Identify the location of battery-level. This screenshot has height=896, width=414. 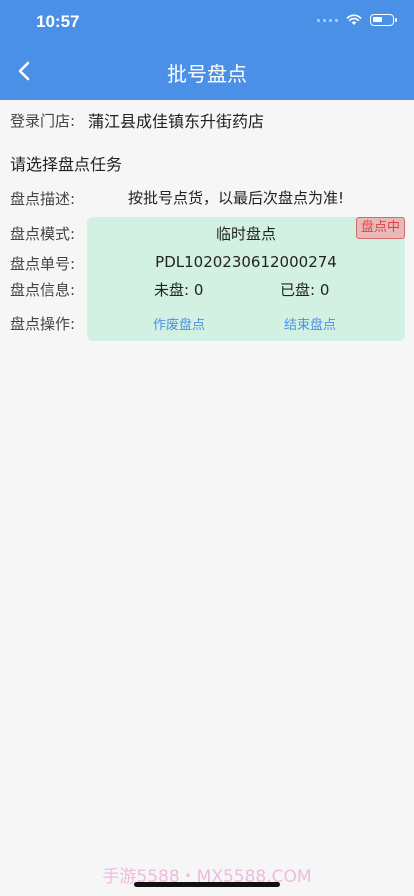
(377, 19).